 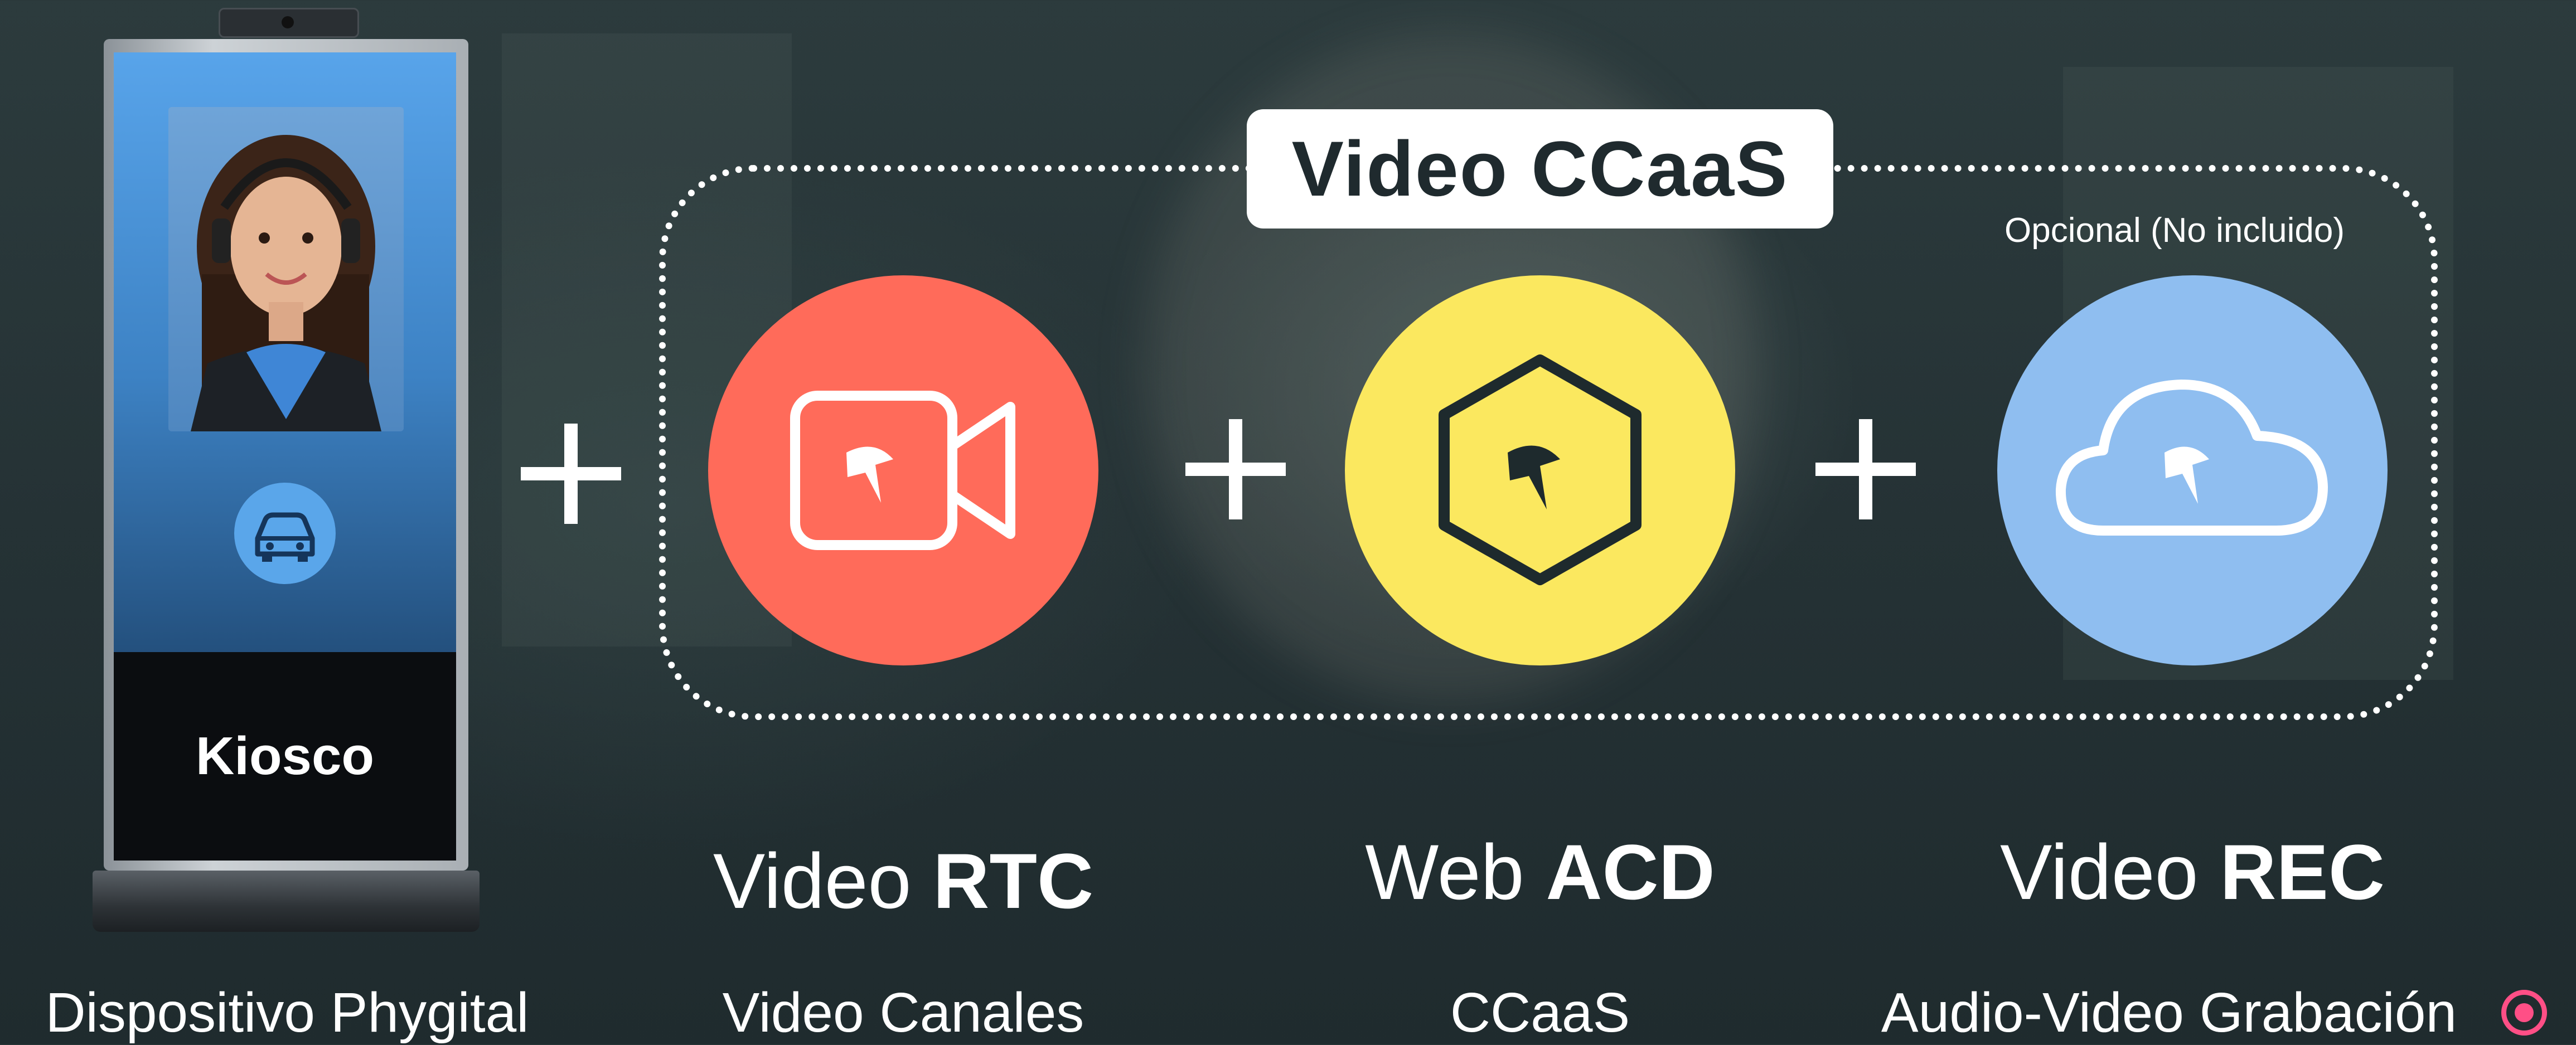 I want to click on optional-note: Opcional (No incluido), so click(x=2174, y=230).